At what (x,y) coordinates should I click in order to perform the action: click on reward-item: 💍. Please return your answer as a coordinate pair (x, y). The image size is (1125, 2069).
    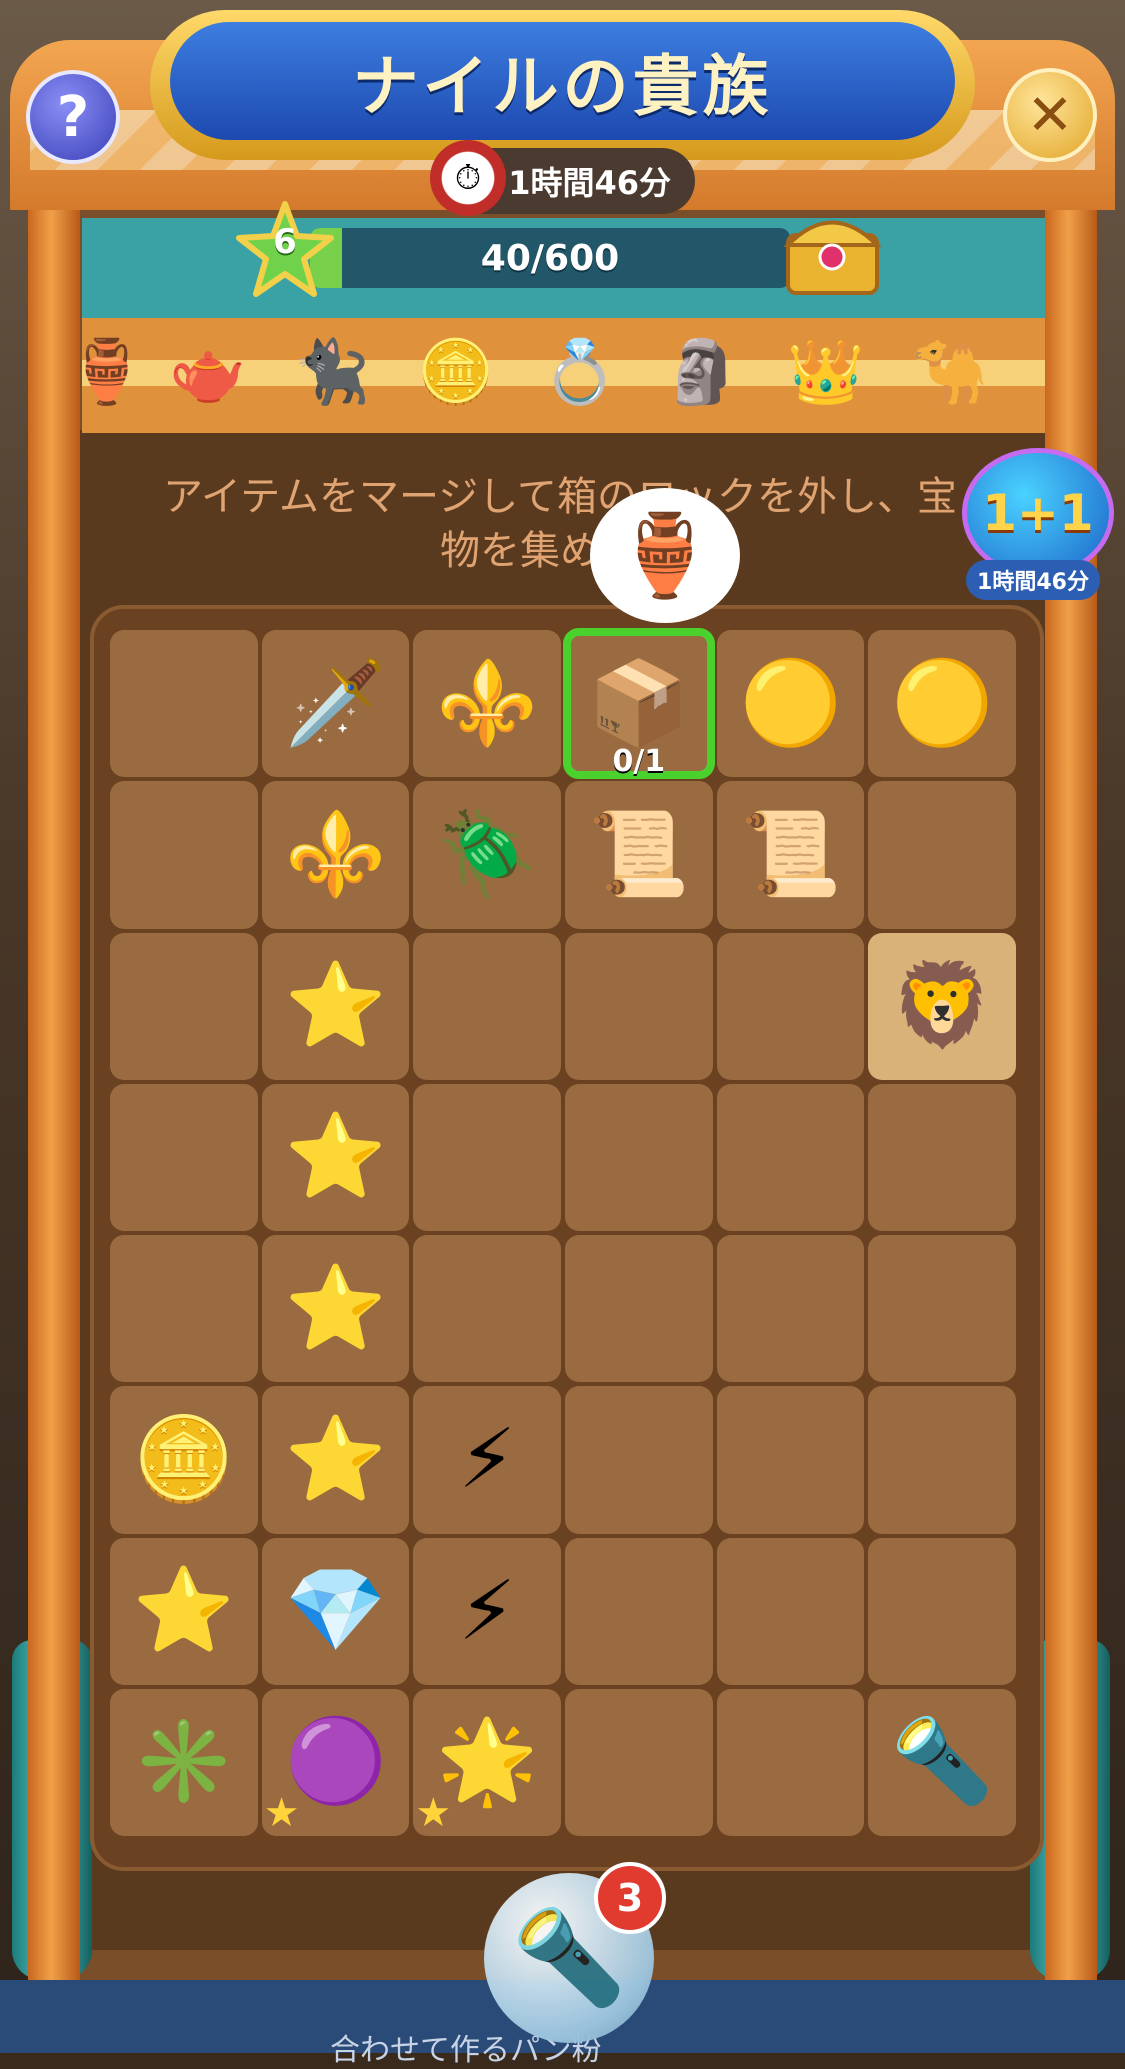
    Looking at the image, I should click on (580, 372).